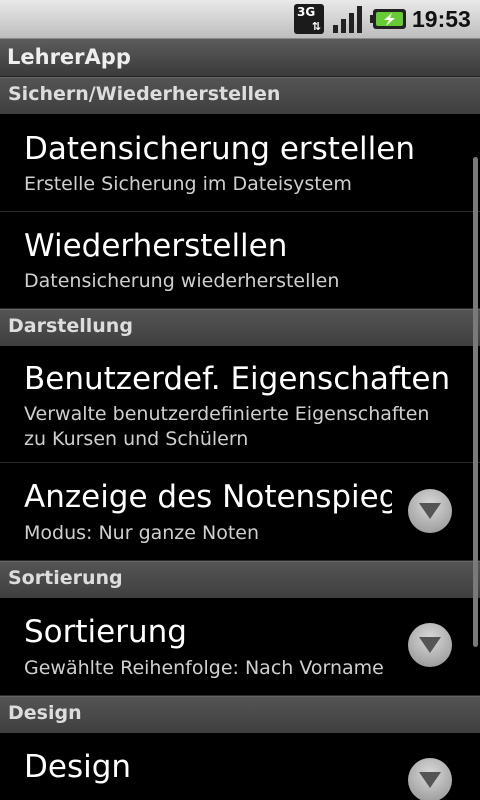 Image resolution: width=480 pixels, height=800 pixels. What do you see at coordinates (347, 19) in the screenshot?
I see `signal-strength-icon` at bounding box center [347, 19].